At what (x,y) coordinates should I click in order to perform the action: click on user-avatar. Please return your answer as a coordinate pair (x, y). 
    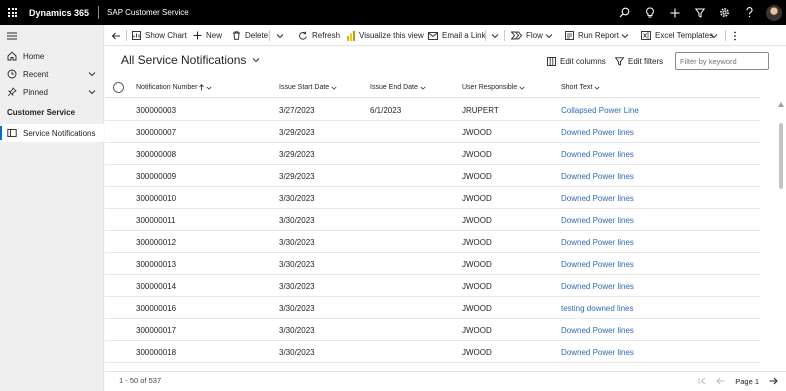
    Looking at the image, I should click on (774, 12).